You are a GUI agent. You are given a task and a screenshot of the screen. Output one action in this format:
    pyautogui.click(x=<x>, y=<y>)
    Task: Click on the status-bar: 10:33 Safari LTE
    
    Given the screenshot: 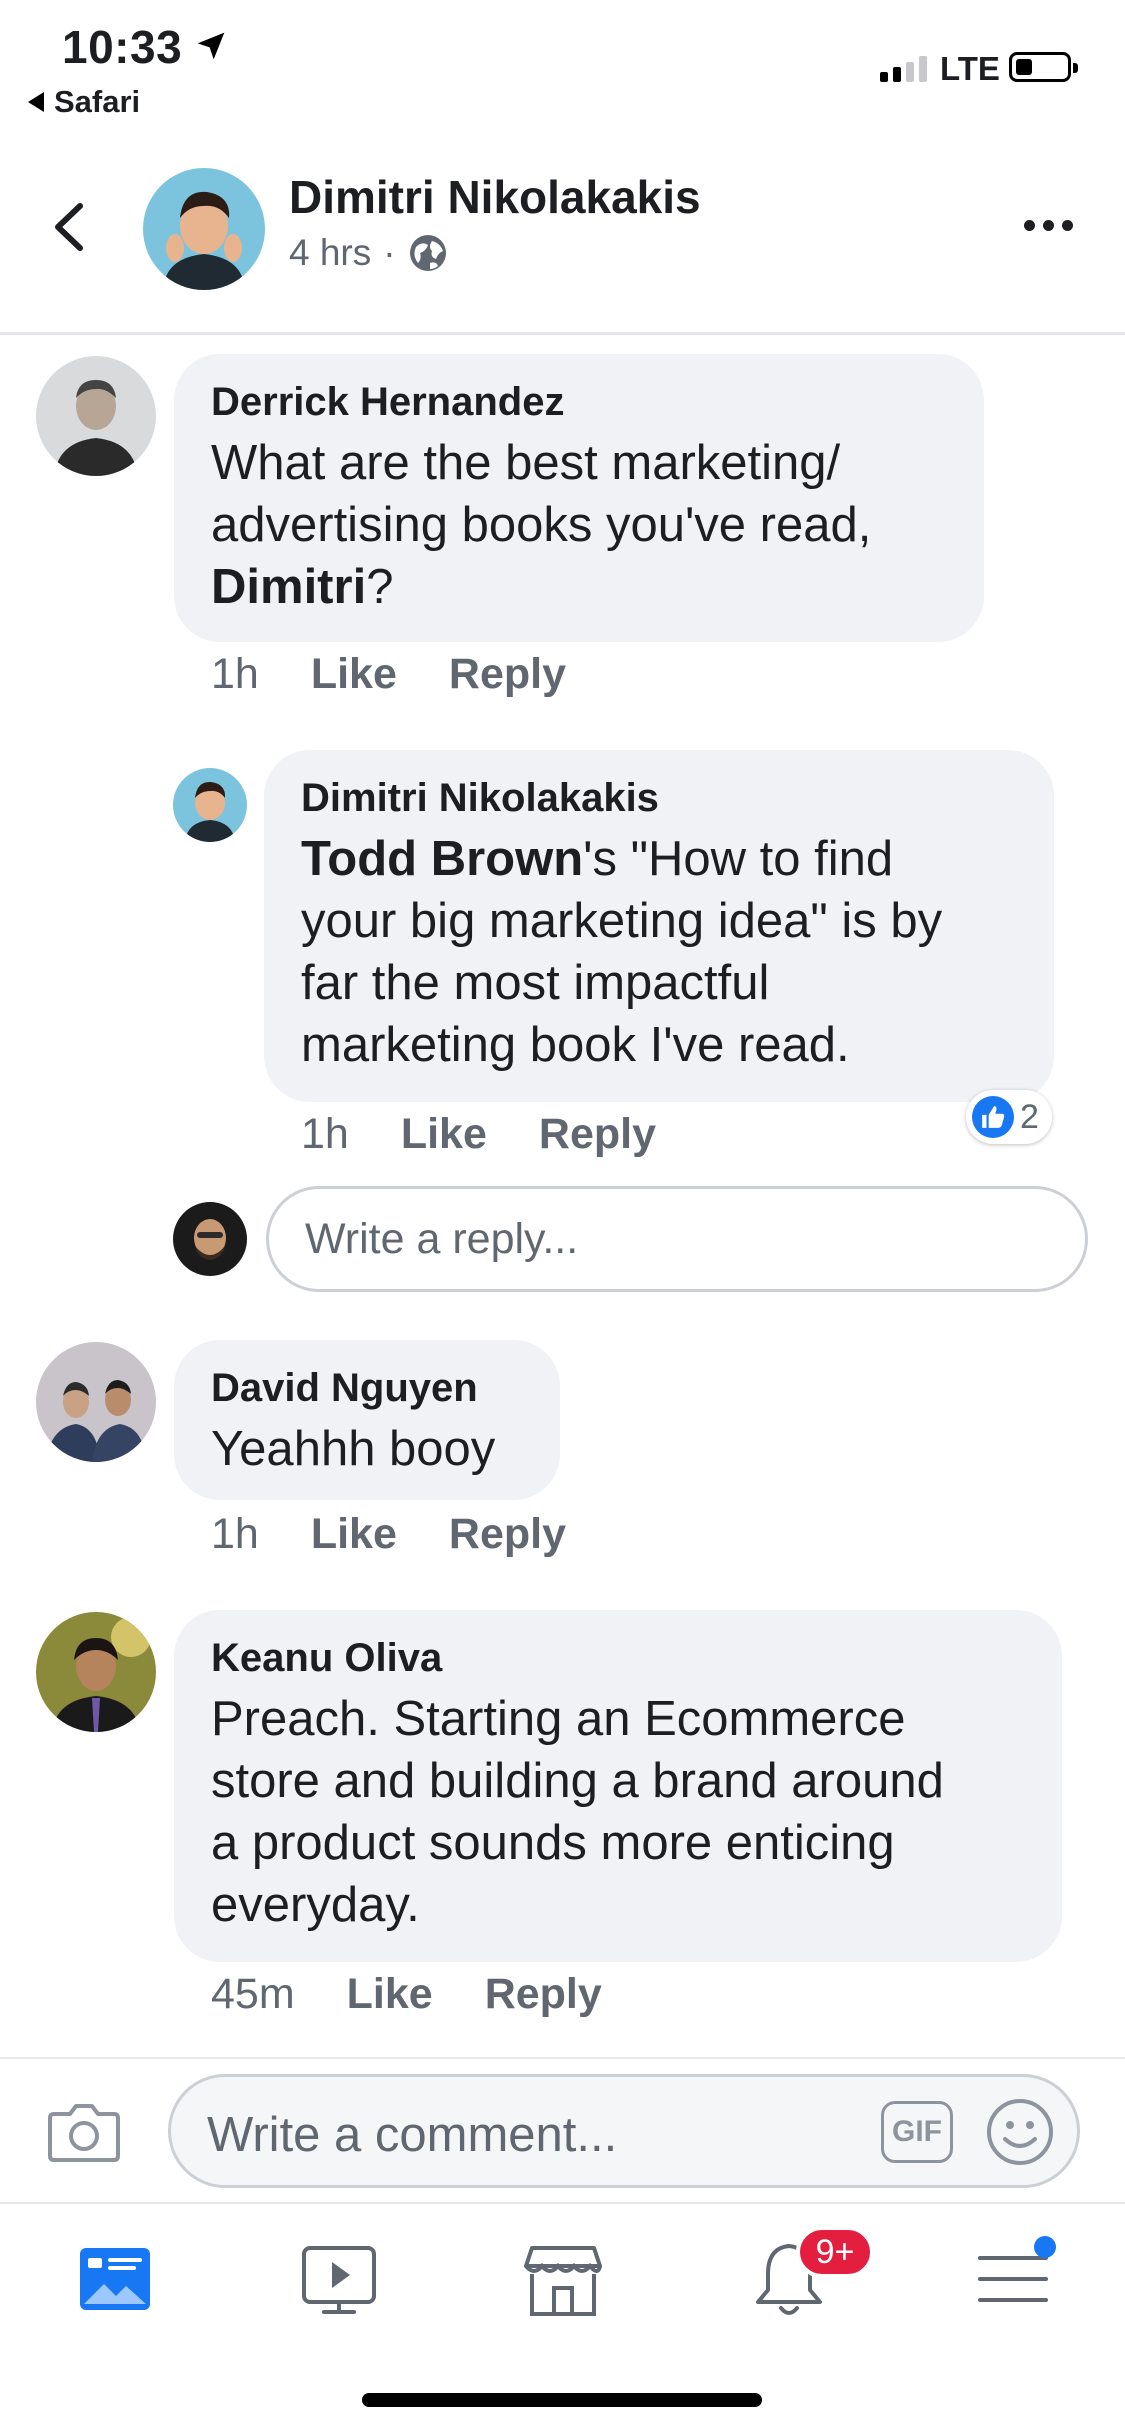 What is the action you would take?
    pyautogui.click(x=562, y=70)
    